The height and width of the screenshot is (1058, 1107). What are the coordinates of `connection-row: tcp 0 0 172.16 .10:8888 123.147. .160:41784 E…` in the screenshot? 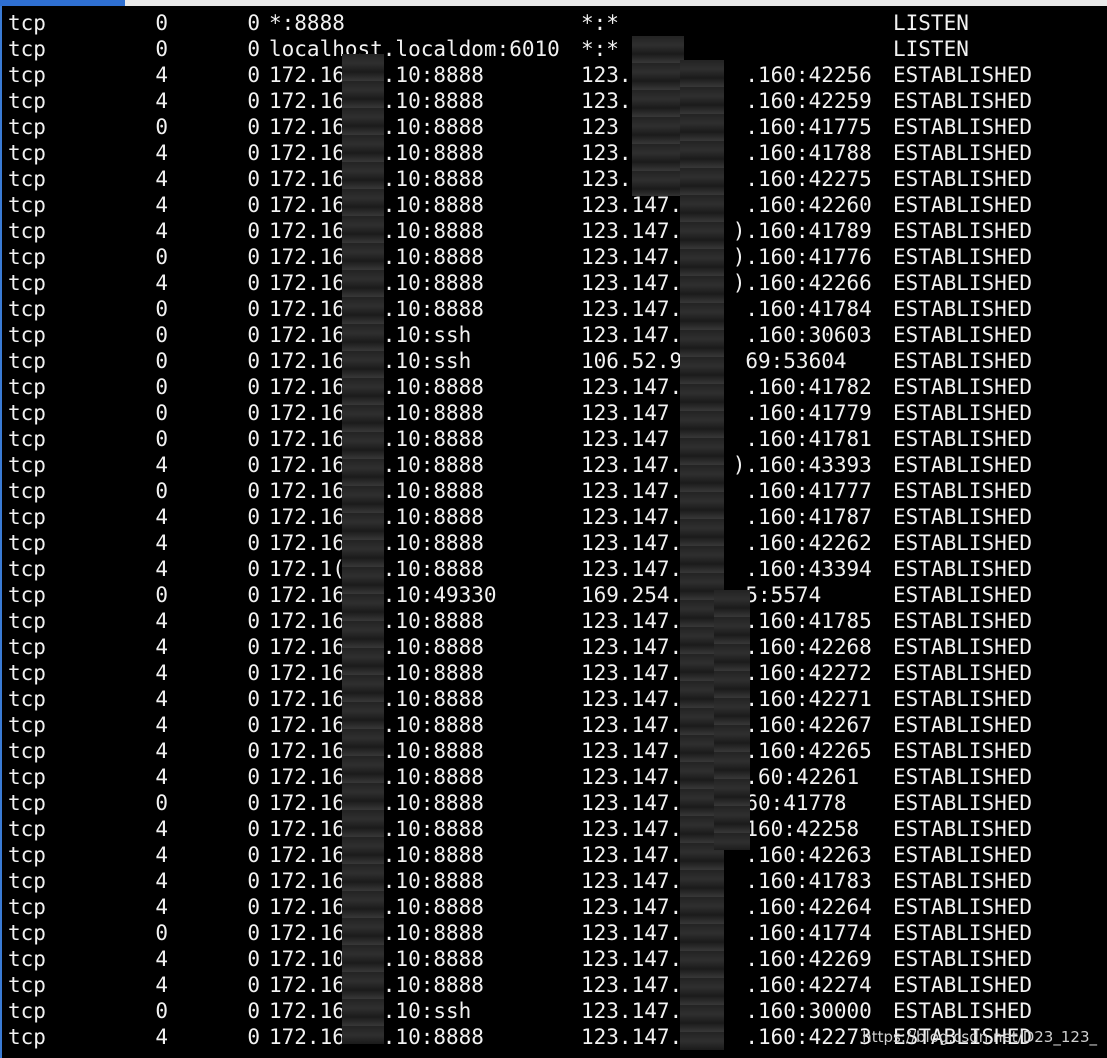 It's located at (555, 309).